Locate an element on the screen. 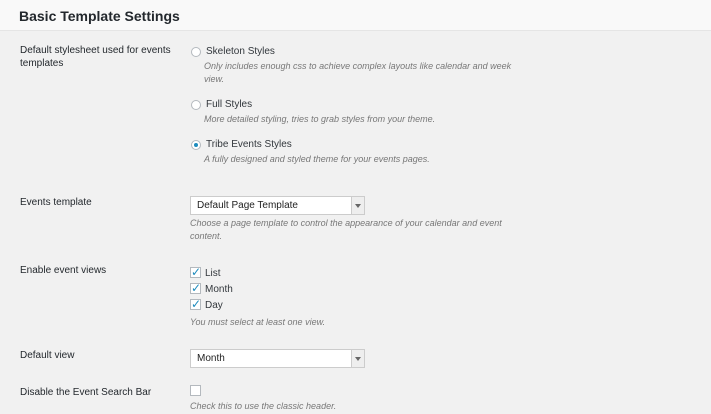 The width and height of the screenshot is (711, 414). events-template-select: Default Page Template is located at coordinates (277, 205).